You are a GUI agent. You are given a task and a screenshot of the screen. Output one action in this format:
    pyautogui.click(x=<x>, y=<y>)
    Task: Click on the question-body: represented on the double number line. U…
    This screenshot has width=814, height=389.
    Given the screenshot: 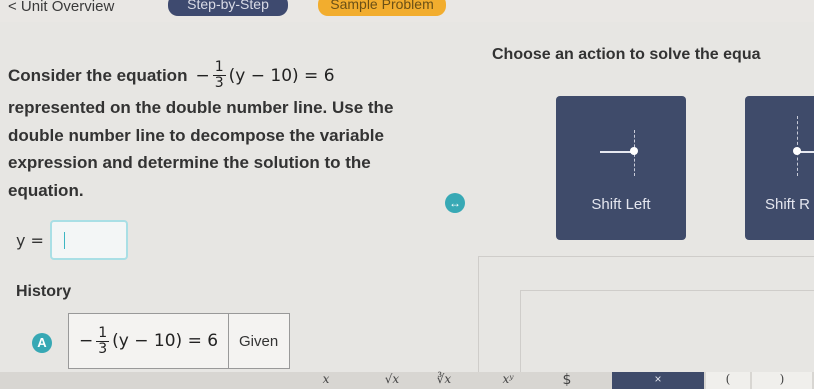 What is the action you would take?
    pyautogui.click(x=201, y=149)
    